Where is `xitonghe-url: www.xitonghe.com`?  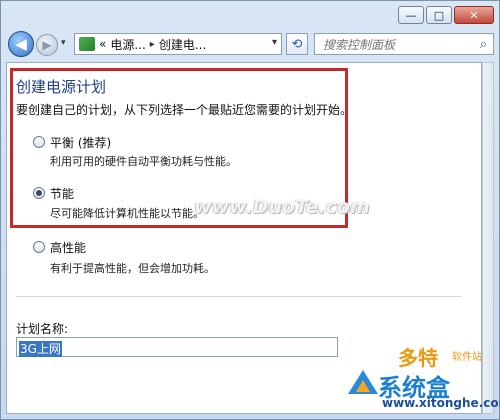 xitonghe-url: www.xitonghe.com is located at coordinates (441, 403).